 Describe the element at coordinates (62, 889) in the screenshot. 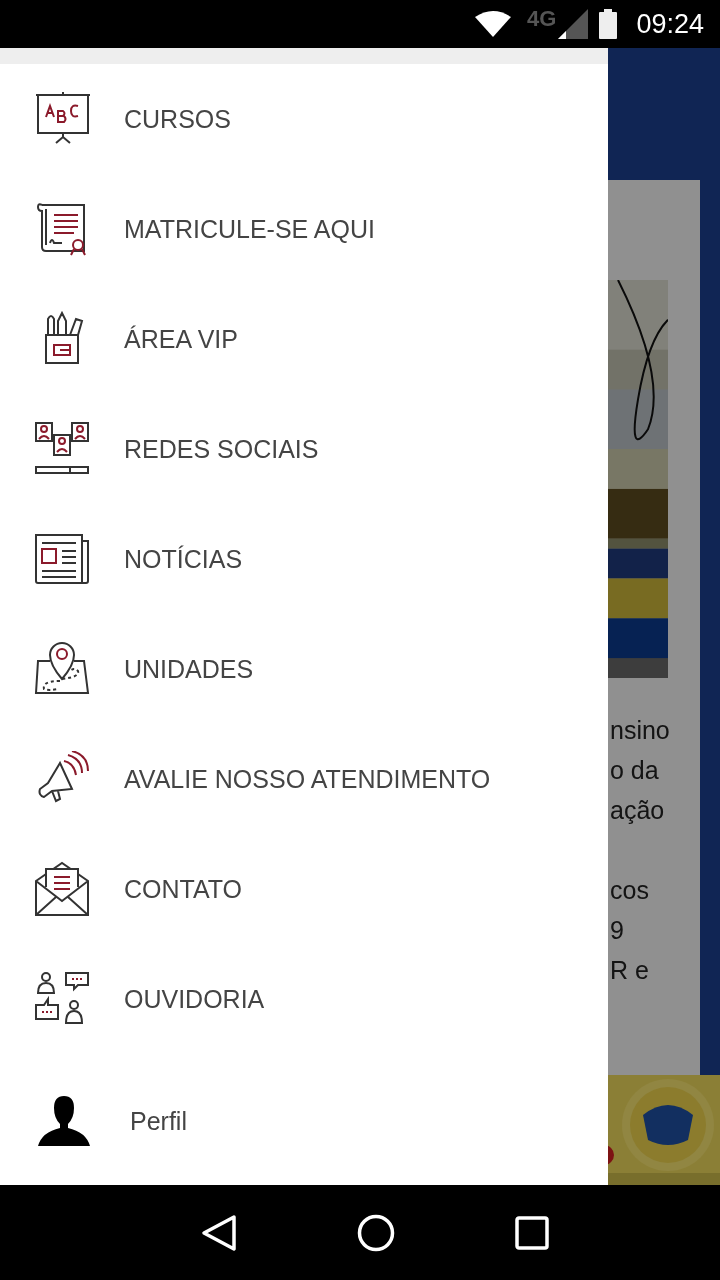

I see `envelope-icon` at that location.